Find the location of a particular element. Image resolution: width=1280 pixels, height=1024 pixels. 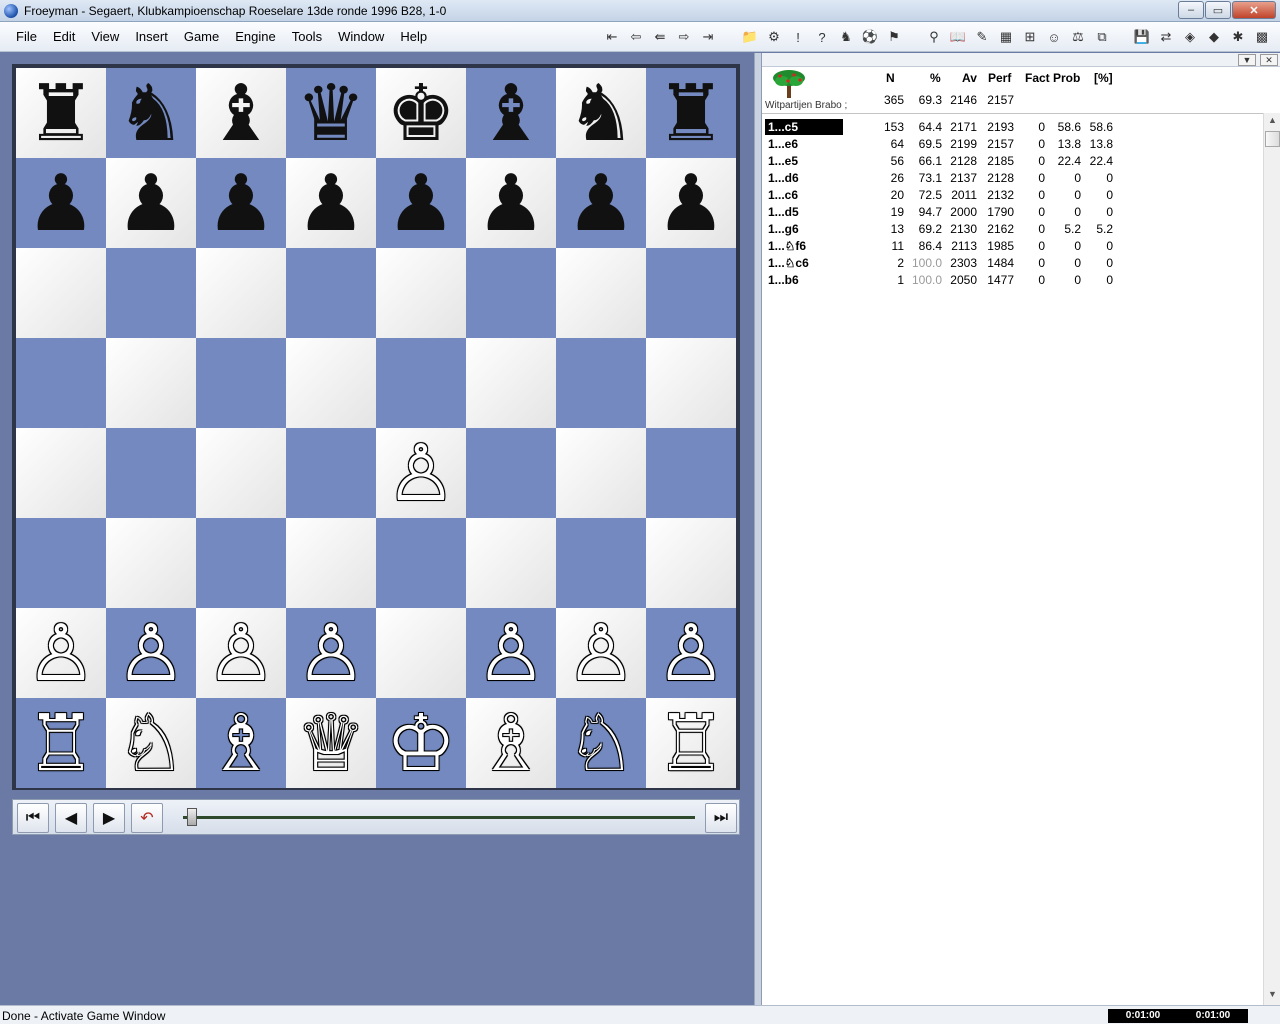

square-d1: ♕ is located at coordinates (331, 743).